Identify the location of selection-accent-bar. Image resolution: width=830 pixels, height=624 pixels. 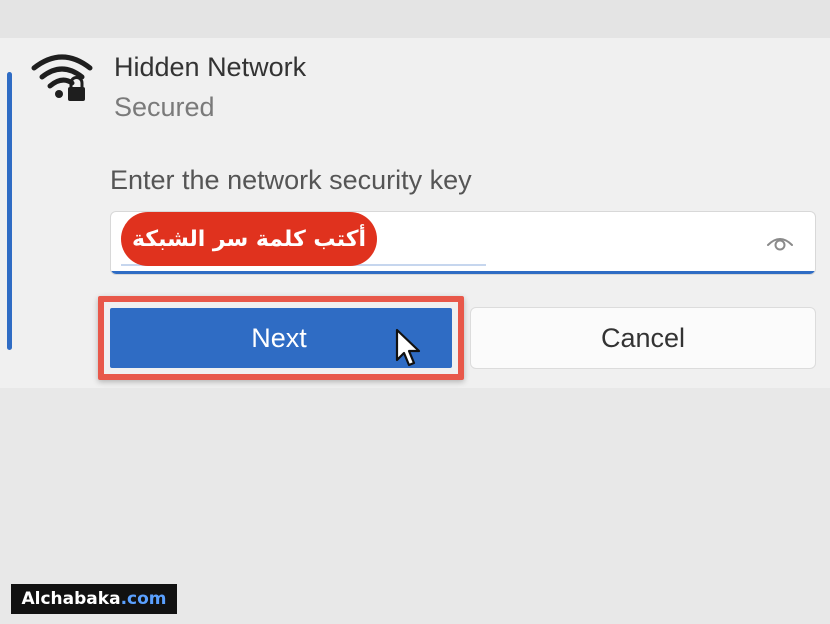
(9, 211).